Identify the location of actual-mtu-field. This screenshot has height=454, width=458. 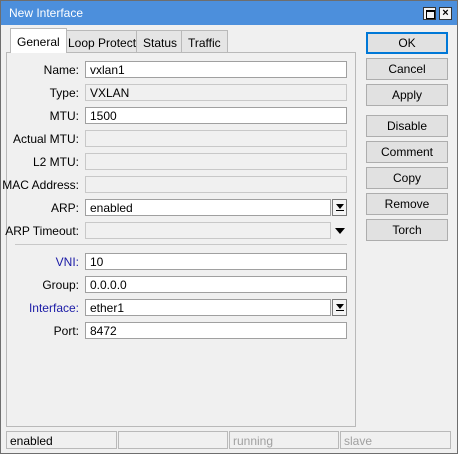
(216, 138).